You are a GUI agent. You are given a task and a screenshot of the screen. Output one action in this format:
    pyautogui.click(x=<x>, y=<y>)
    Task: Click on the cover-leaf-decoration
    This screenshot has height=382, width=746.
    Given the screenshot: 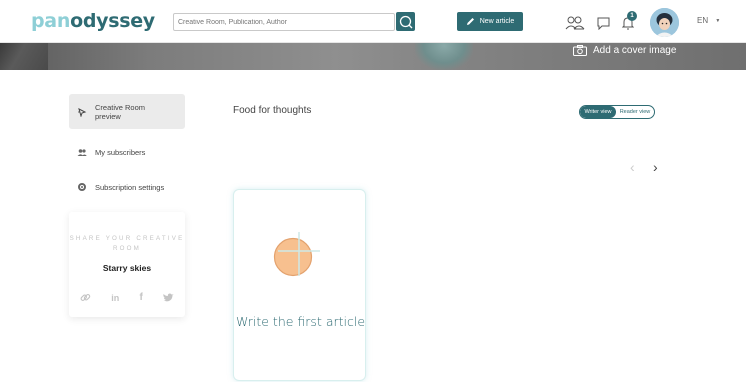 What is the action you would take?
    pyautogui.click(x=24, y=56)
    